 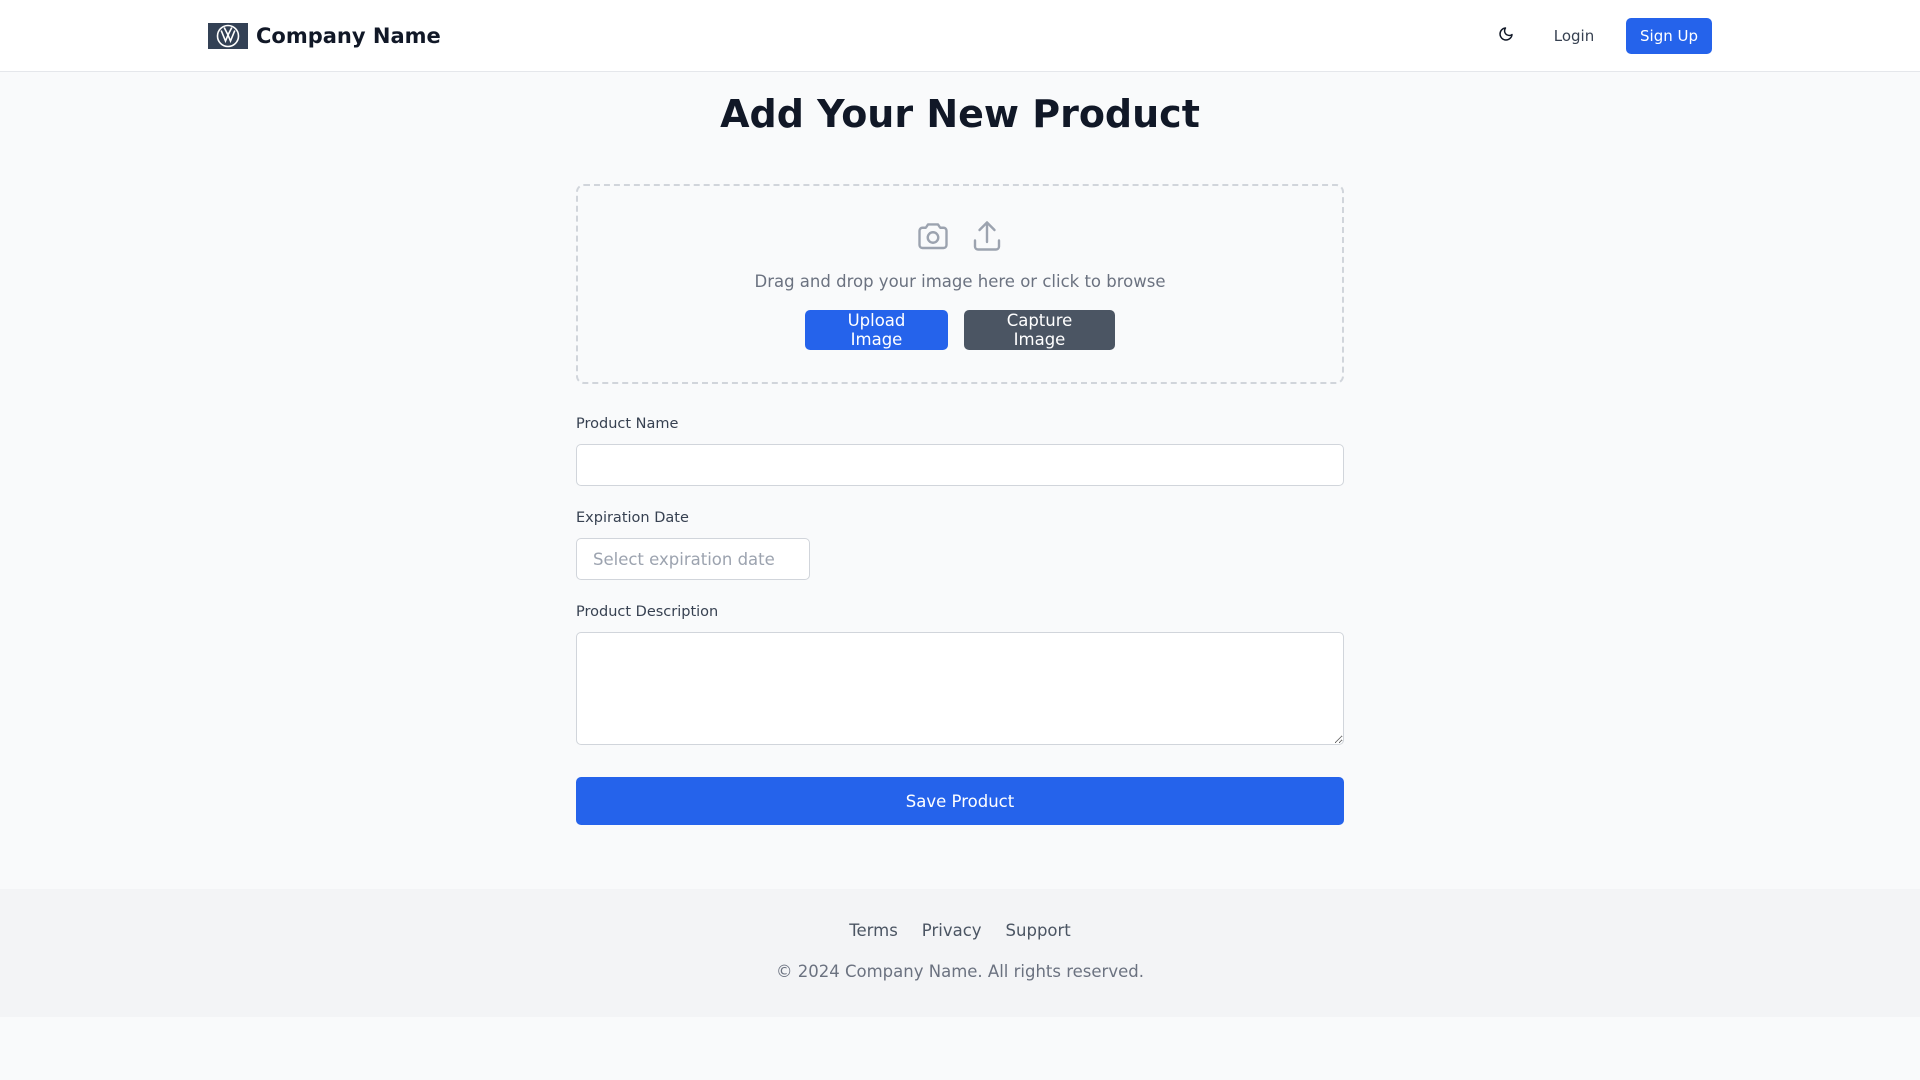 What do you see at coordinates (987, 236) in the screenshot?
I see `upload-icon` at bounding box center [987, 236].